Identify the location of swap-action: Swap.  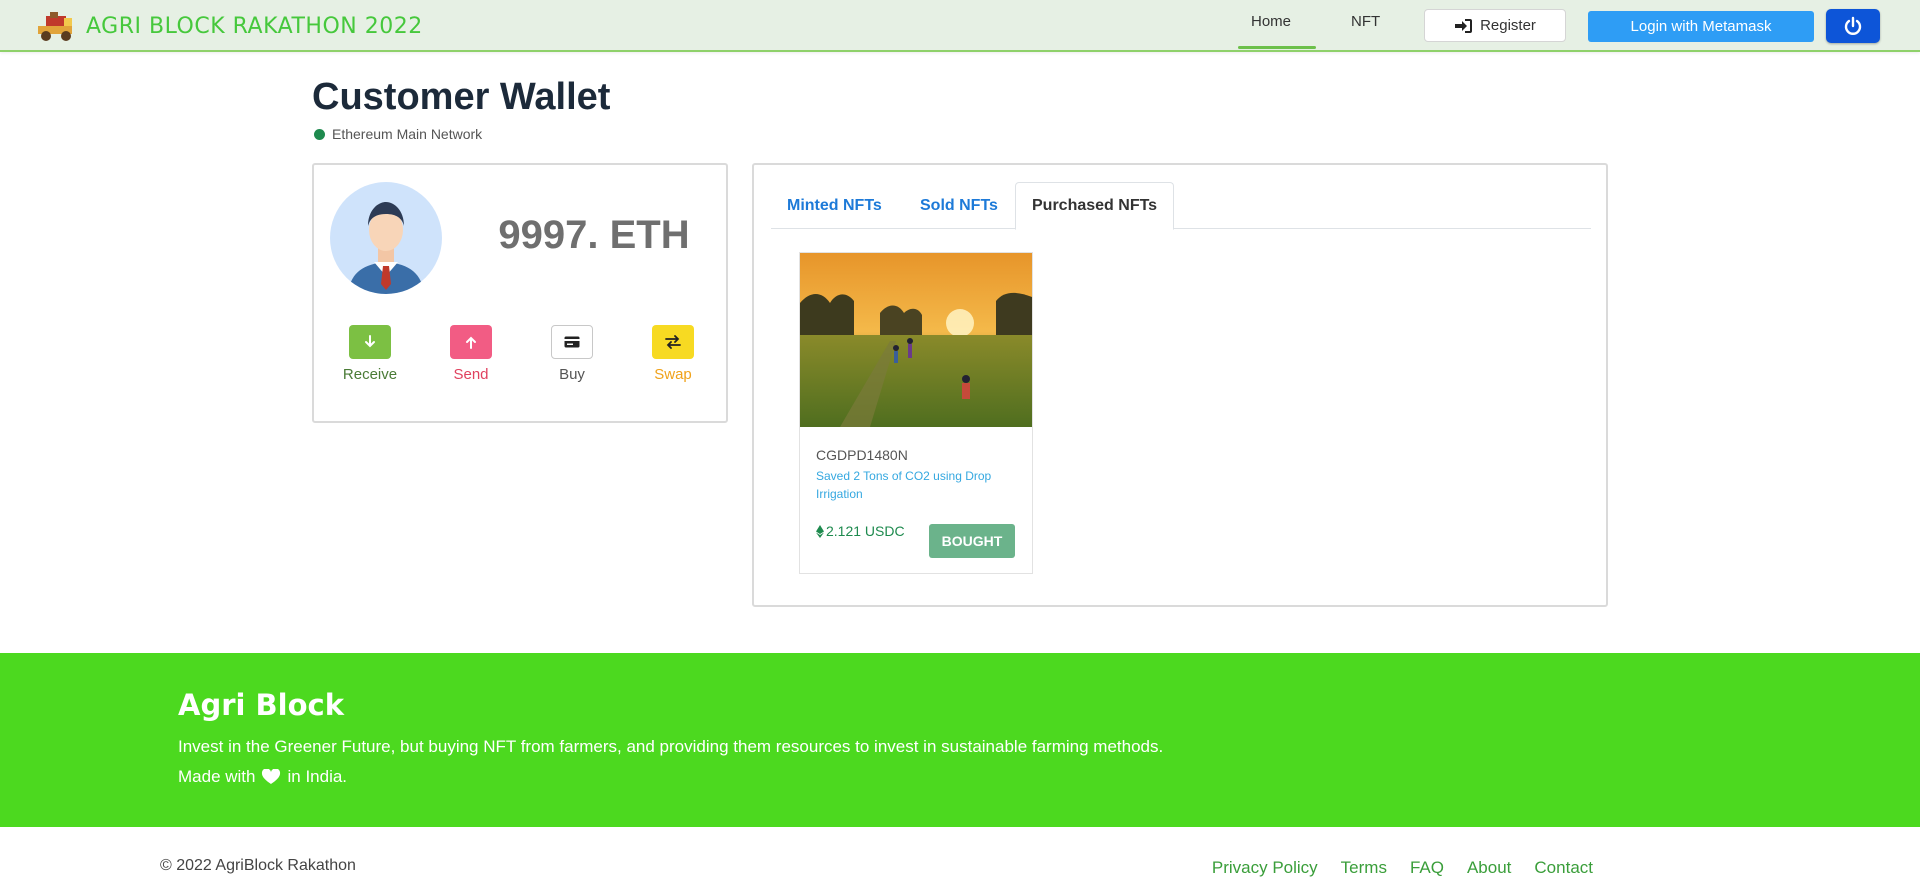
(673, 354).